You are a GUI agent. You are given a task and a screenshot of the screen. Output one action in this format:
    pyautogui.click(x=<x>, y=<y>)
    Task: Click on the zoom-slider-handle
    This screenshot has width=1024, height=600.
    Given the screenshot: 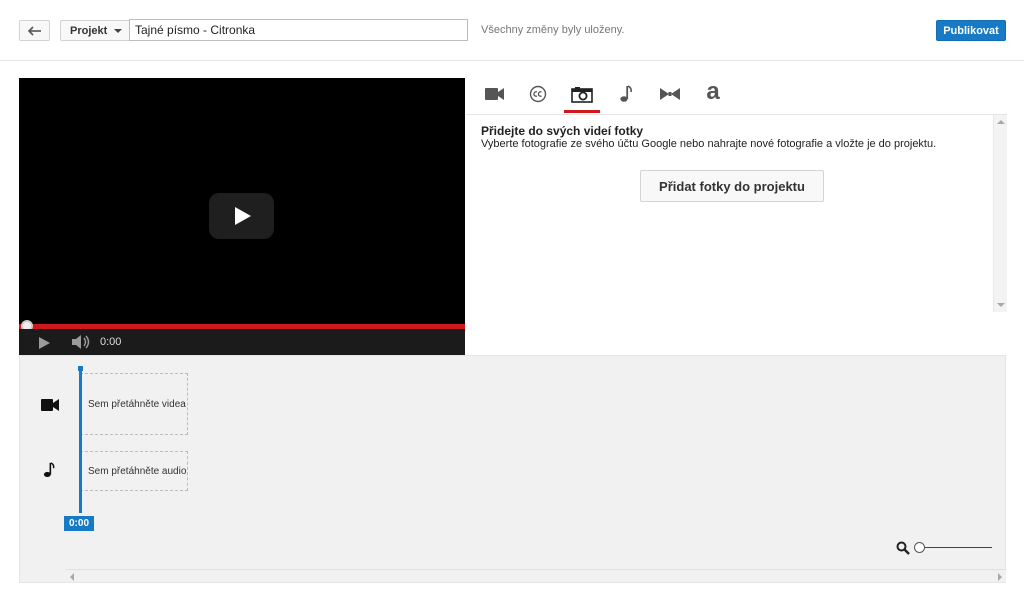 What is the action you would take?
    pyautogui.click(x=919, y=547)
    